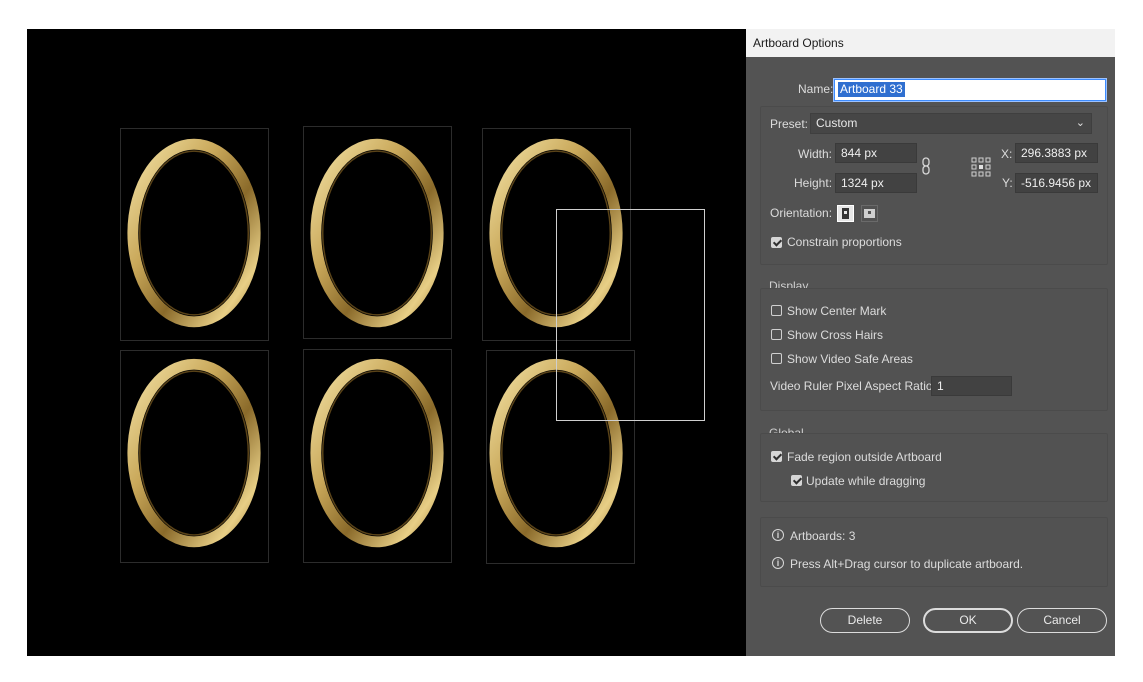  Describe the element at coordinates (630, 315) in the screenshot. I see `artboard-selection-outline` at that location.